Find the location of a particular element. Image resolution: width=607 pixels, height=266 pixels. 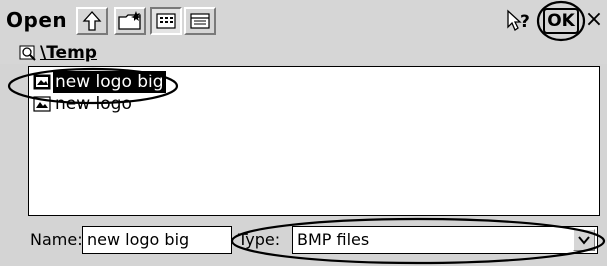

close-button: × is located at coordinates (594, 20).